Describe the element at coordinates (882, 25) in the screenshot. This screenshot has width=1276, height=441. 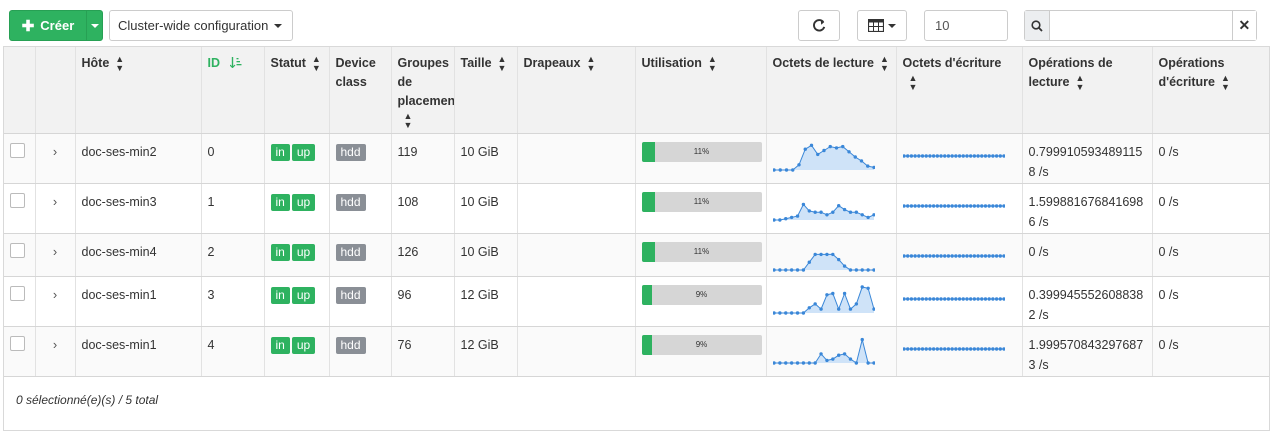
I see `columns-dropdown` at that location.